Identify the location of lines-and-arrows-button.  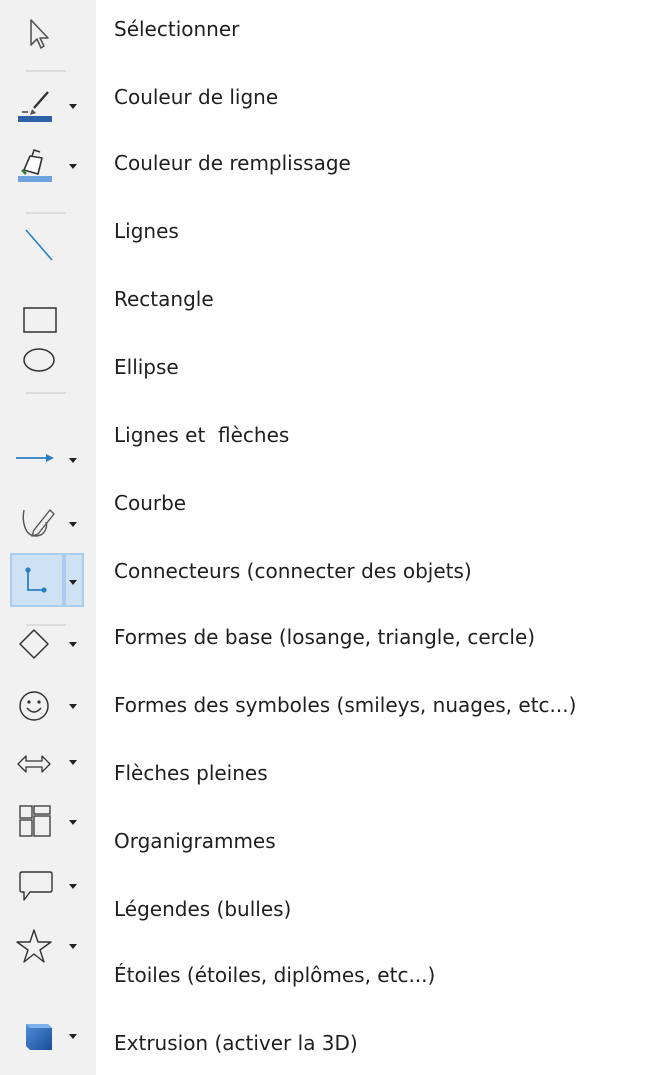
(46, 458).